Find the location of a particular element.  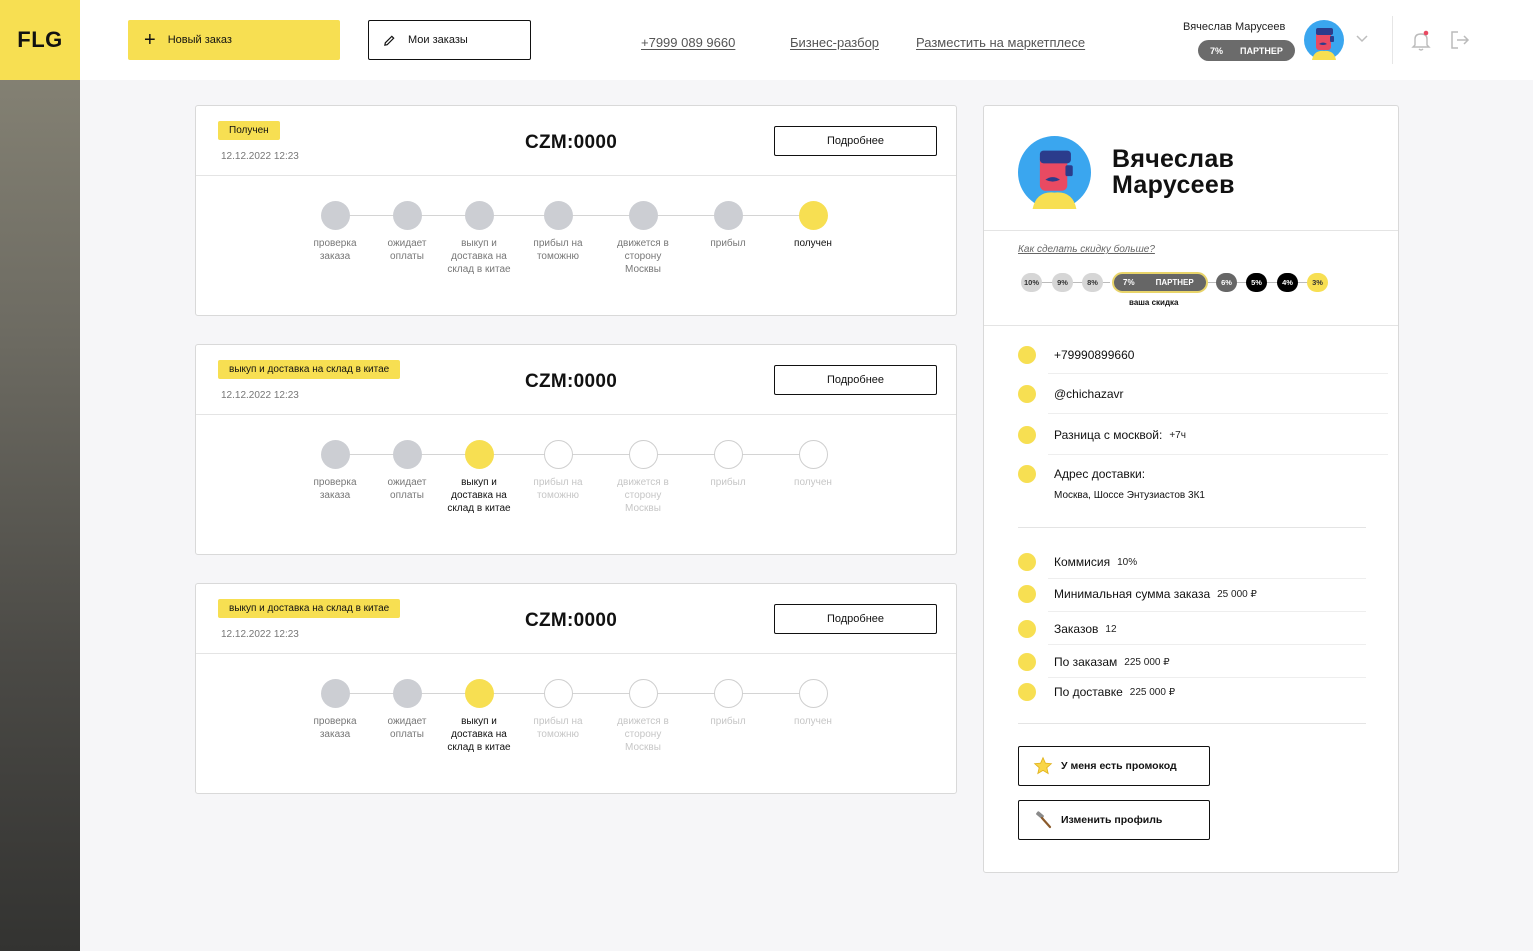

orders-count-row: Заказов 12 is located at coordinates (1067, 629).